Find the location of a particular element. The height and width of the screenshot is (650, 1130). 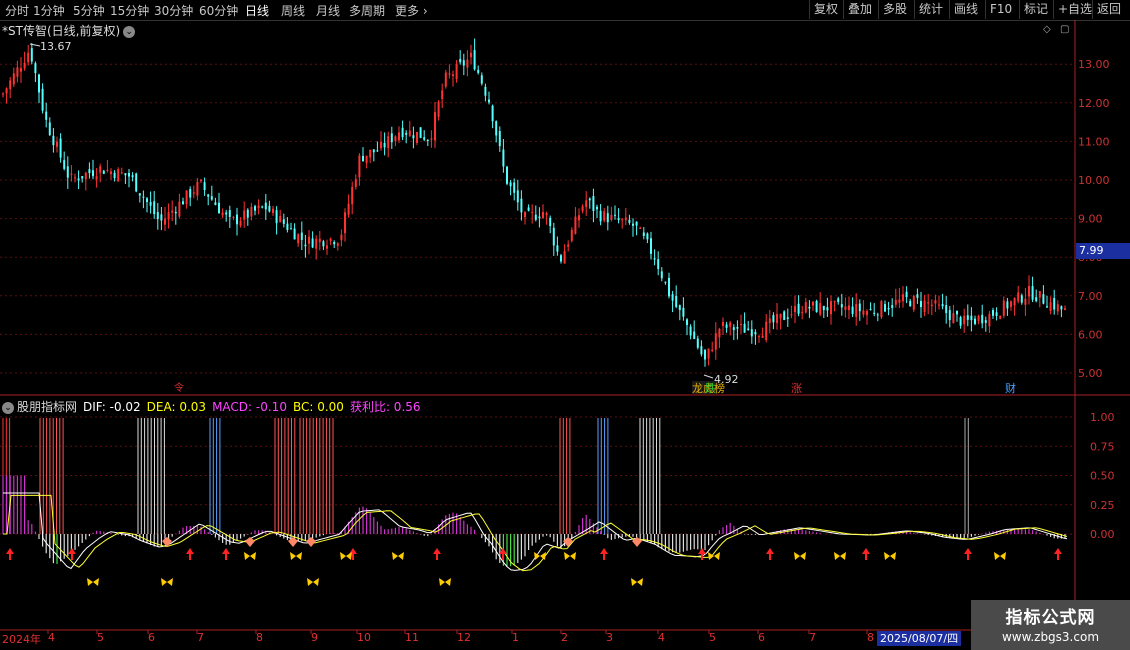

event-down: 跌 is located at coordinates (710, 388).